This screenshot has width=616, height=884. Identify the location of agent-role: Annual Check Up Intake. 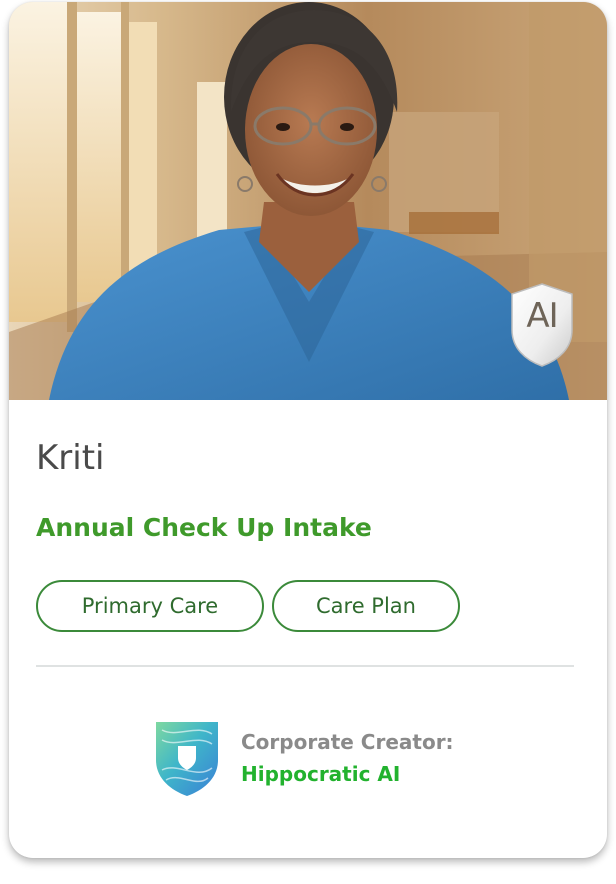
(204, 527).